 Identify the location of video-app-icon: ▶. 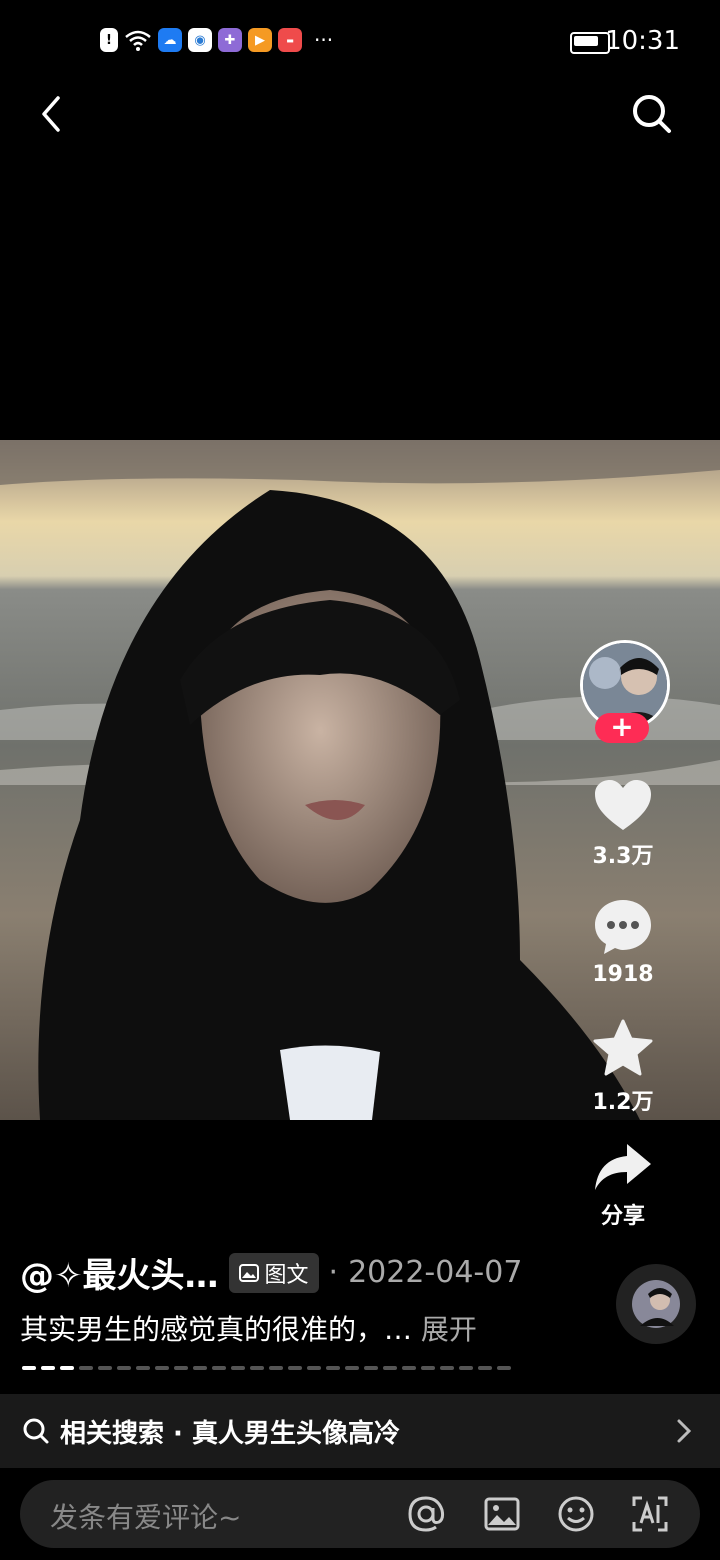
(260, 40).